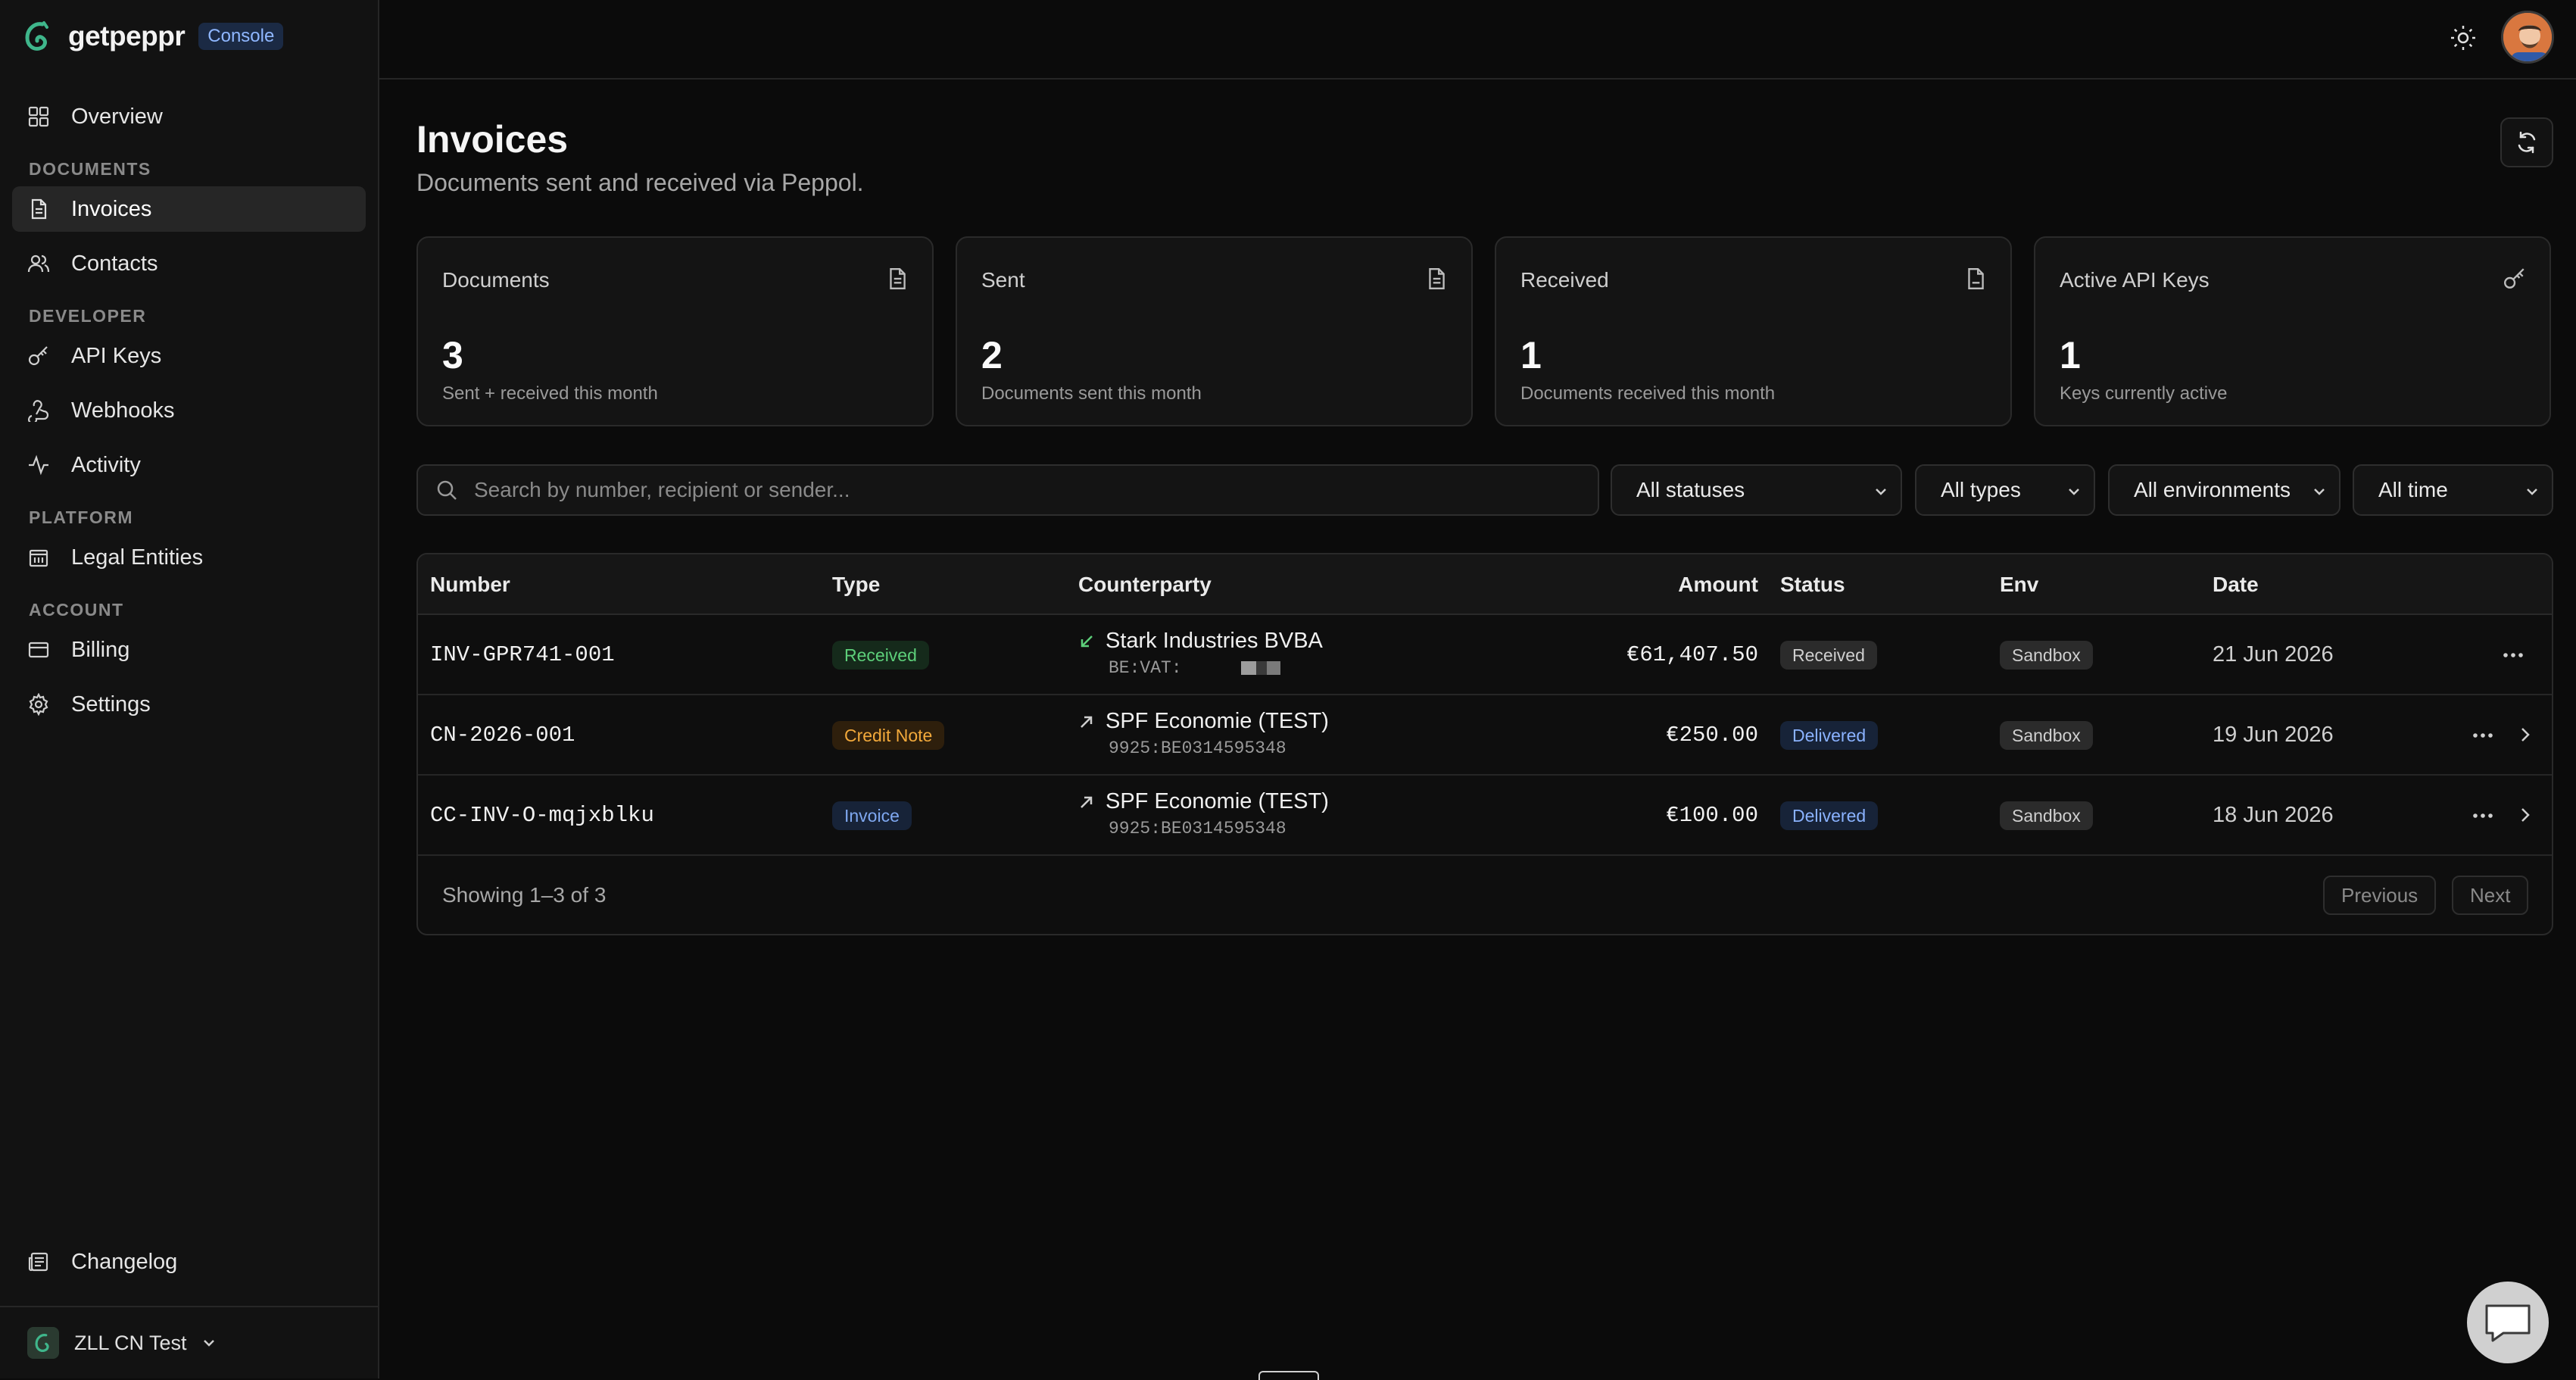 The image size is (2576, 1380). Describe the element at coordinates (2144, 393) in the screenshot. I see `stat-note: Keys currently active` at that location.